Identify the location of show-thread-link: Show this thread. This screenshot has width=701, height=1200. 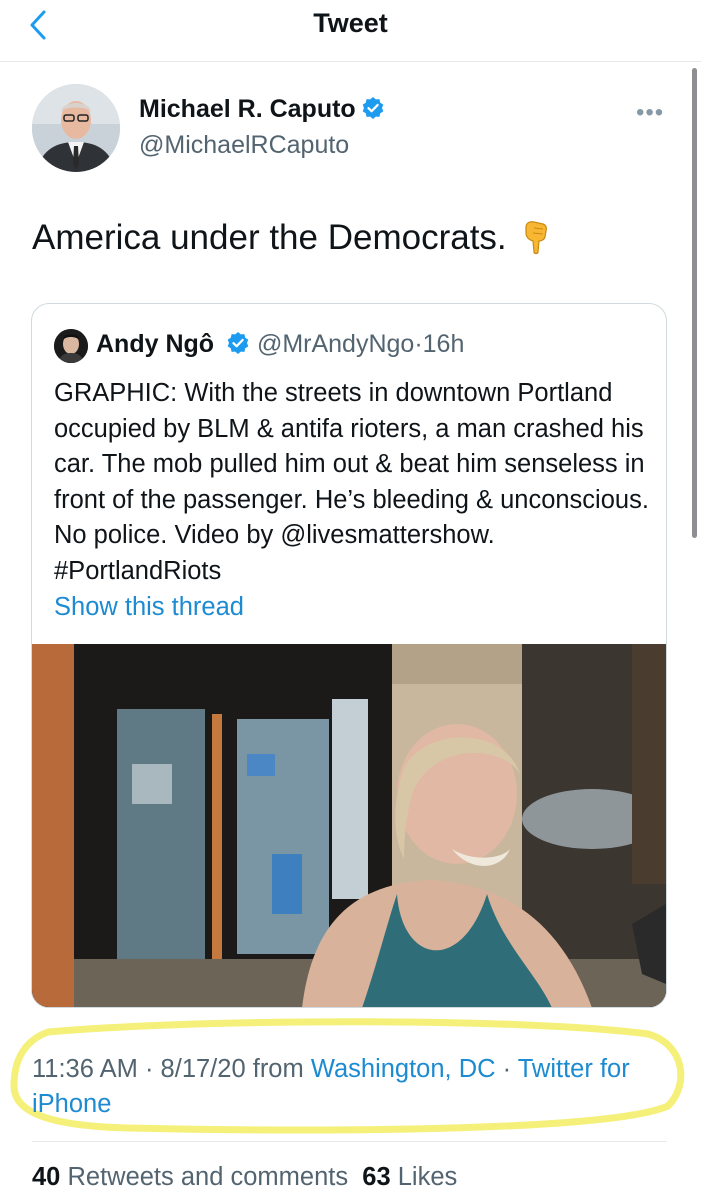
(149, 607).